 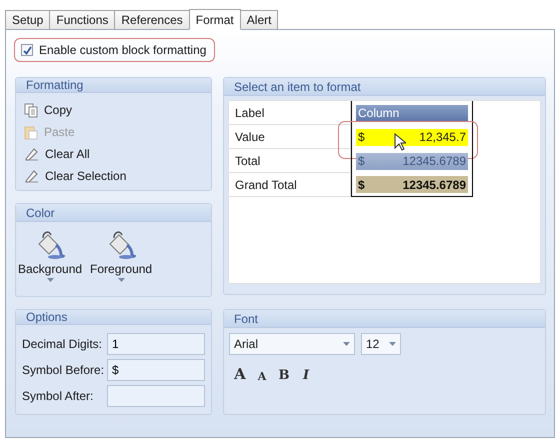 What do you see at coordinates (152, 19) in the screenshot?
I see `tab: References` at bounding box center [152, 19].